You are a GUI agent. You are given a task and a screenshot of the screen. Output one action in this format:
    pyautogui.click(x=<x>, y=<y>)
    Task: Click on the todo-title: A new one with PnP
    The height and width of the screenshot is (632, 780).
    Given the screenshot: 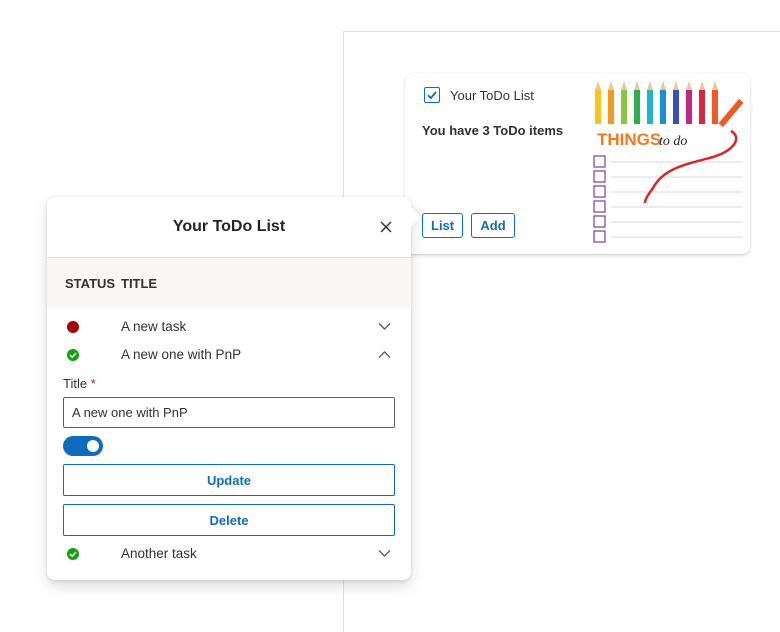 What is the action you would take?
    pyautogui.click(x=181, y=354)
    